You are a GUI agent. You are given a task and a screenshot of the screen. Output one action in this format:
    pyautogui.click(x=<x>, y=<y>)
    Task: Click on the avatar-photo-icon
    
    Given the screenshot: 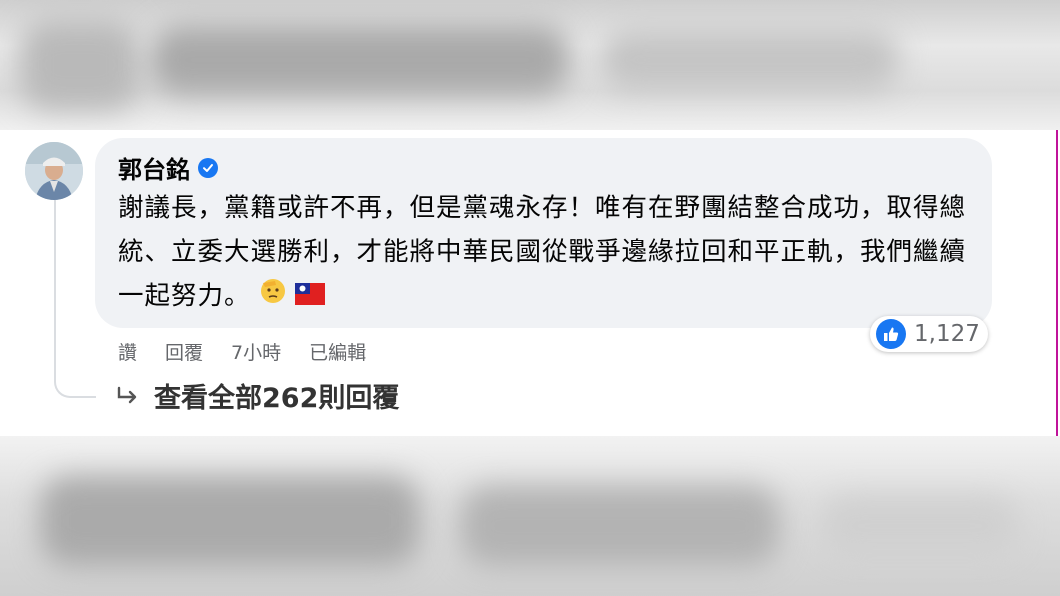 What is the action you would take?
    pyautogui.click(x=54, y=171)
    